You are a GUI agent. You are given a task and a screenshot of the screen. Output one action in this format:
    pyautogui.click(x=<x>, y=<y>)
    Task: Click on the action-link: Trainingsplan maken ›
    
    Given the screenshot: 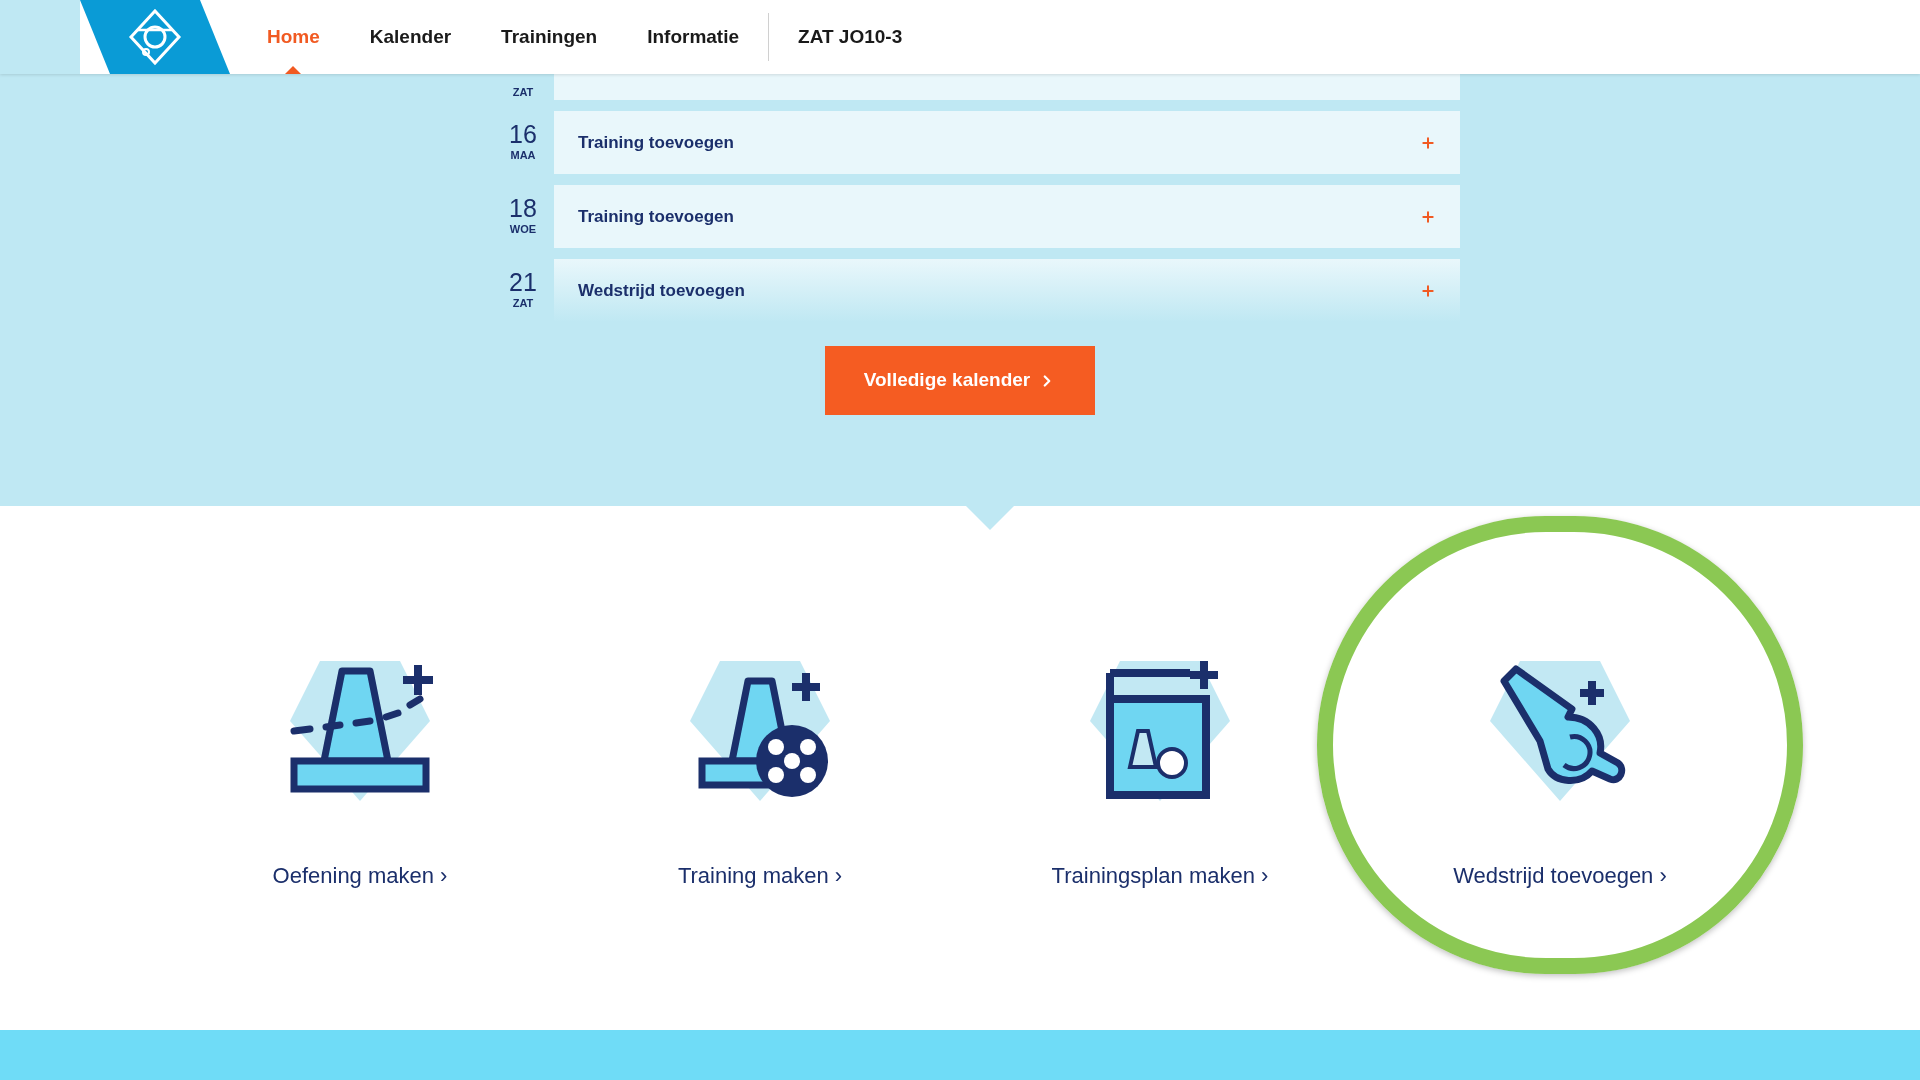 What is the action you would take?
    pyautogui.click(x=1160, y=875)
    